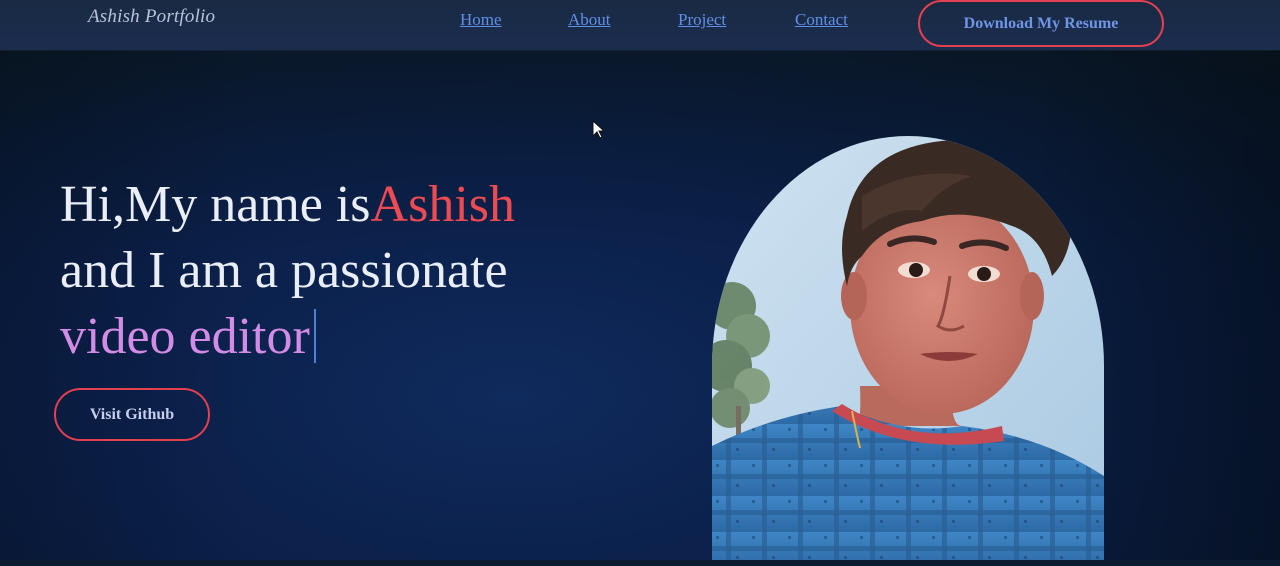 Image resolution: width=1280 pixels, height=566 pixels. What do you see at coordinates (443, 204) in the screenshot?
I see `hero-name: Ashish` at bounding box center [443, 204].